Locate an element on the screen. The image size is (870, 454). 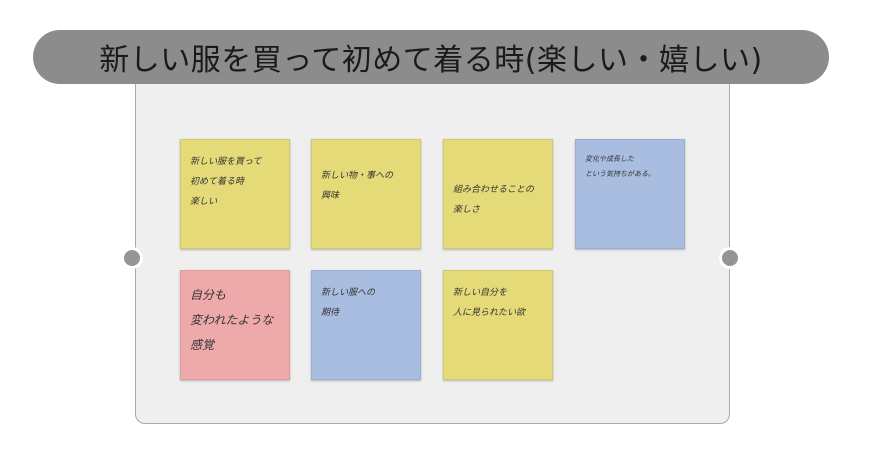
sticky-note-text: 新しい服への 期待 is located at coordinates (348, 303).